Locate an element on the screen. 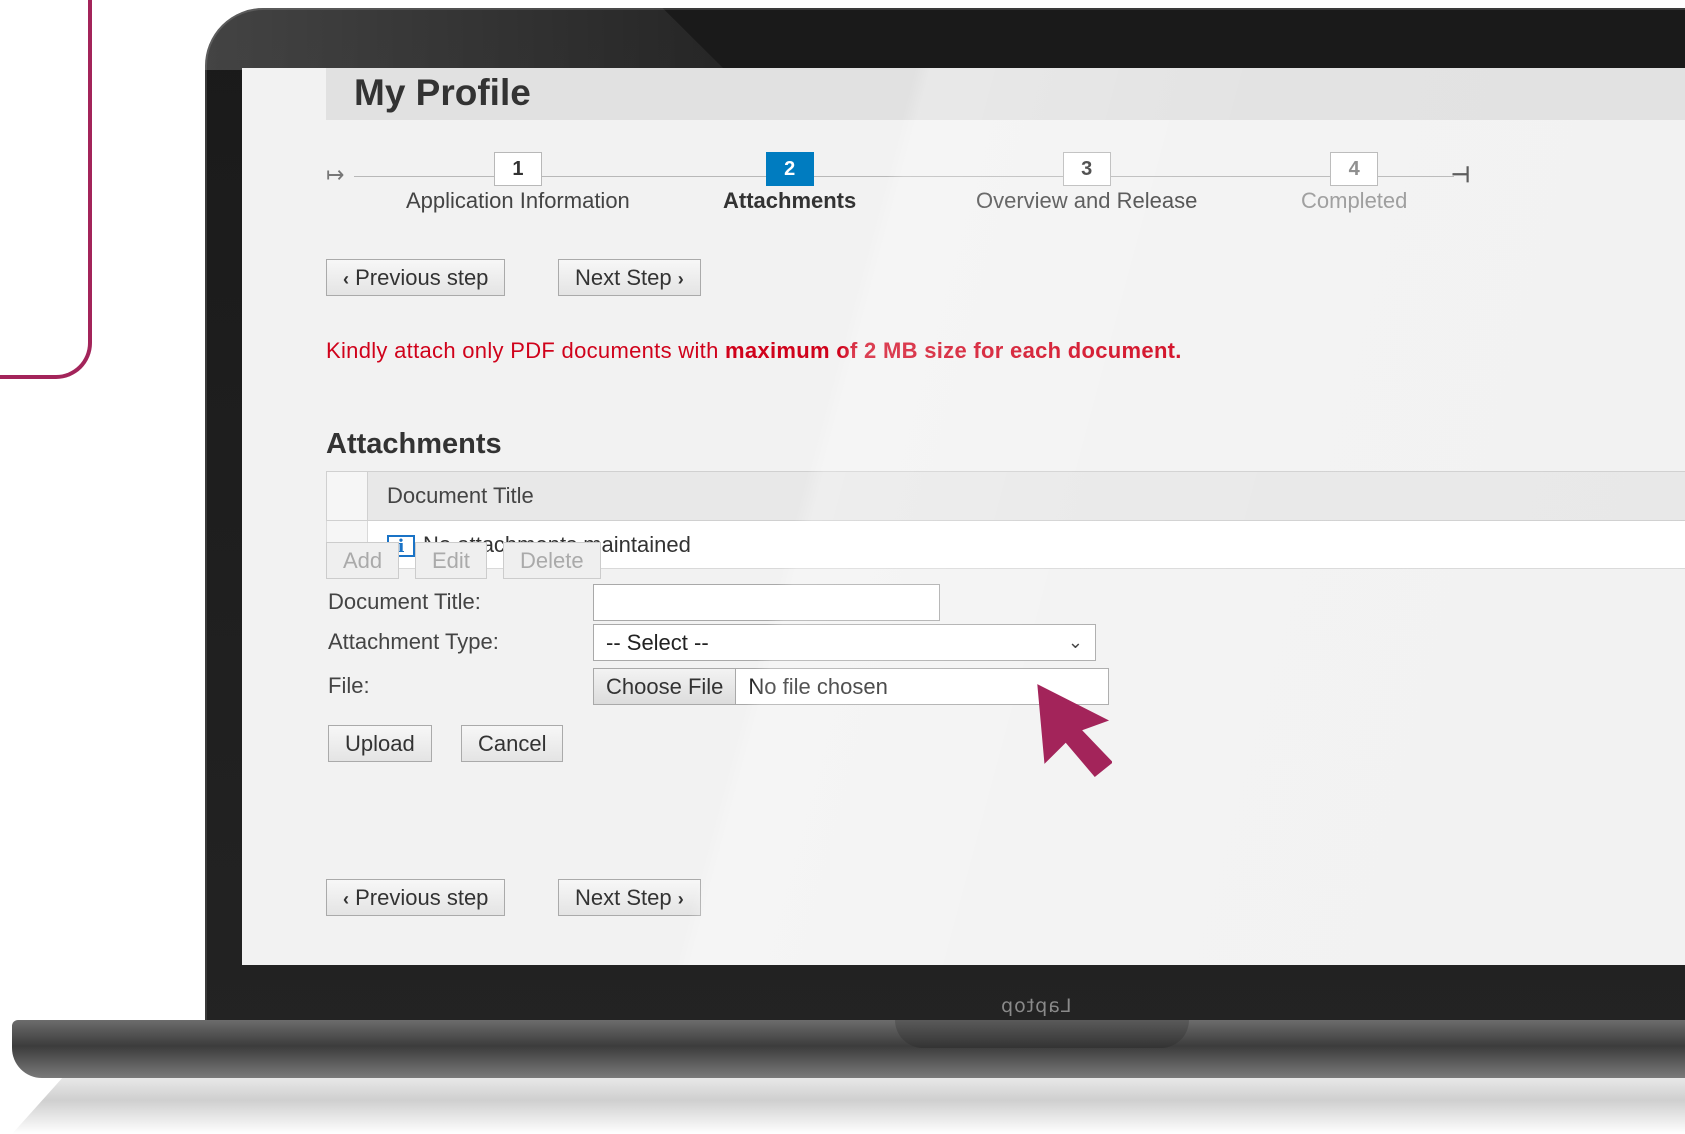 The height and width of the screenshot is (1134, 1685). laptop-notch is located at coordinates (1042, 1034).